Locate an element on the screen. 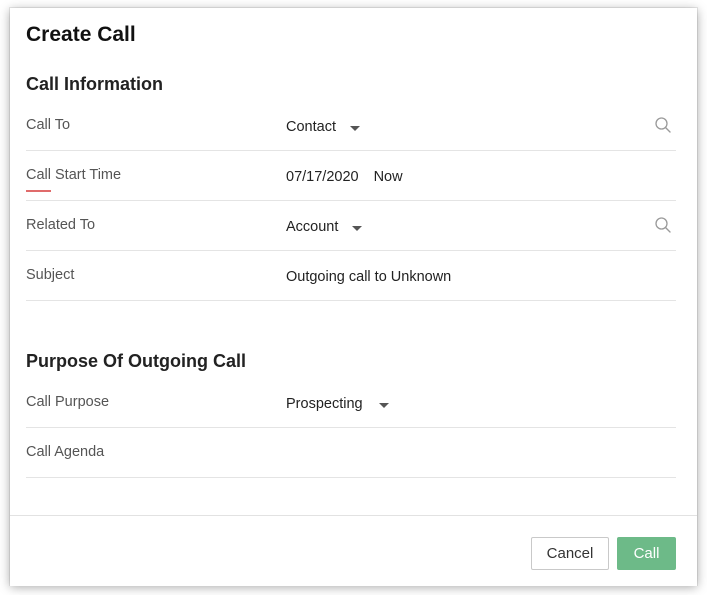 Image resolution: width=707 pixels, height=595 pixels. field-row-call-purpose: Call Purpose Prospecting is located at coordinates (351, 402).